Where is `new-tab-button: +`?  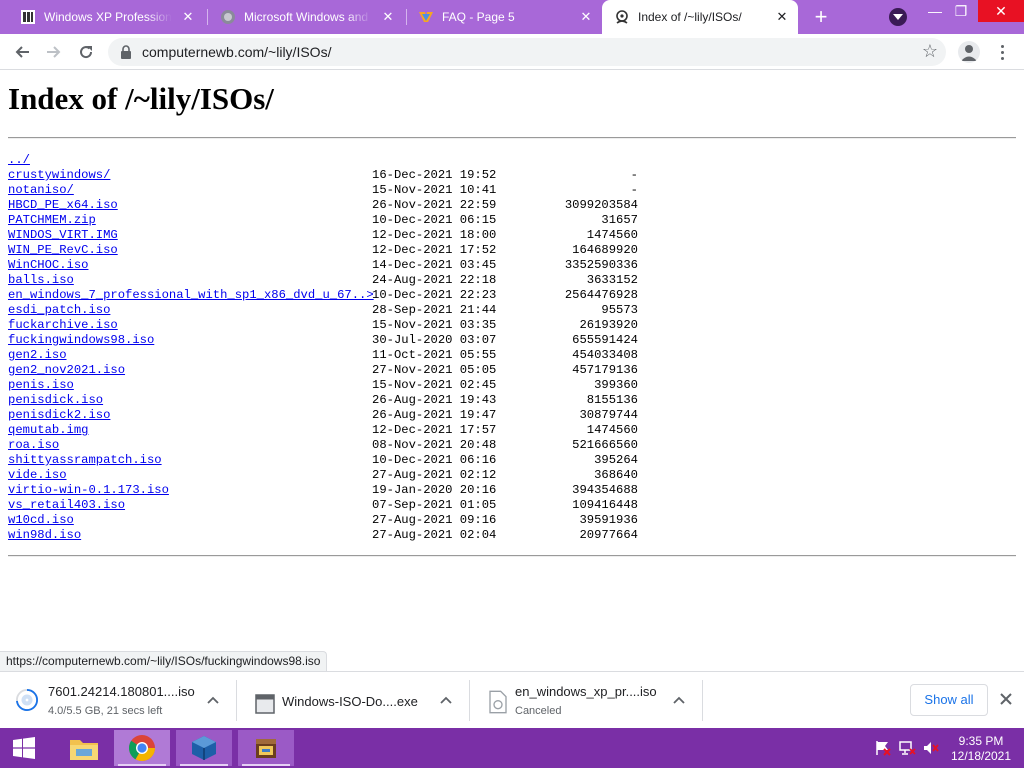 new-tab-button: + is located at coordinates (821, 17).